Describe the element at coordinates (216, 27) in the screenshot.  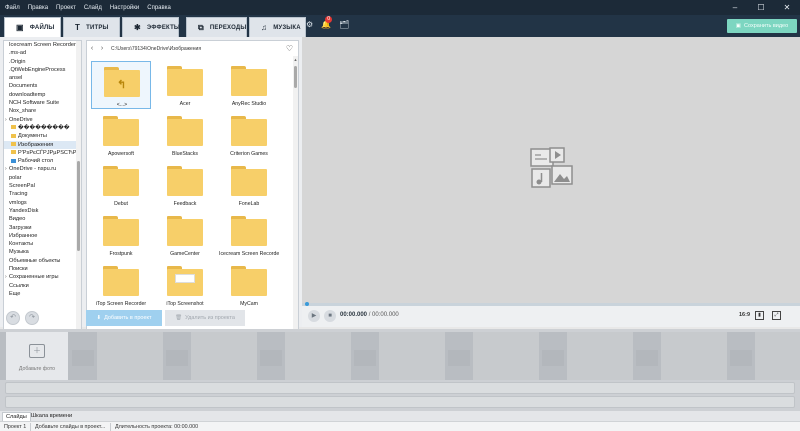
I see `tab-transitions: ⧉ ПЕРЕХОДЫ` at that location.